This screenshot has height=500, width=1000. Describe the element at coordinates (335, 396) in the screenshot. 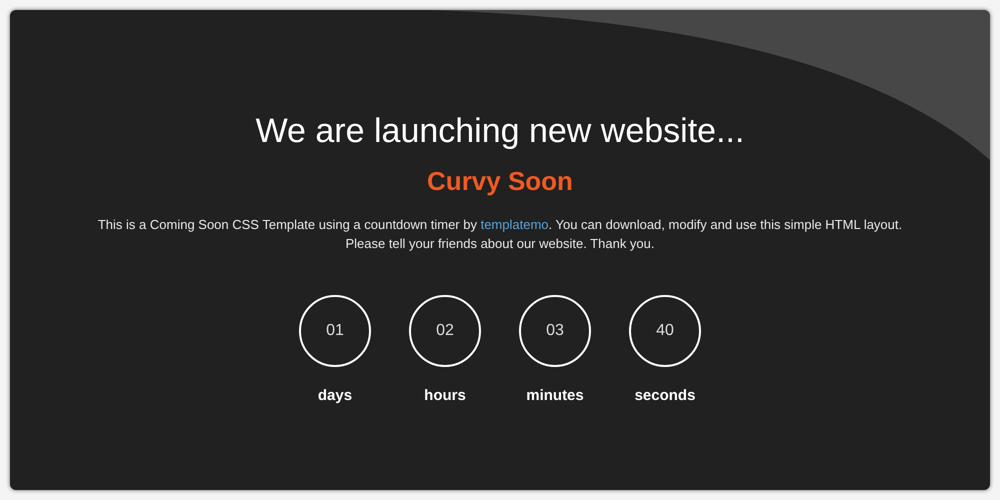

I see `countdown-label: days` at that location.